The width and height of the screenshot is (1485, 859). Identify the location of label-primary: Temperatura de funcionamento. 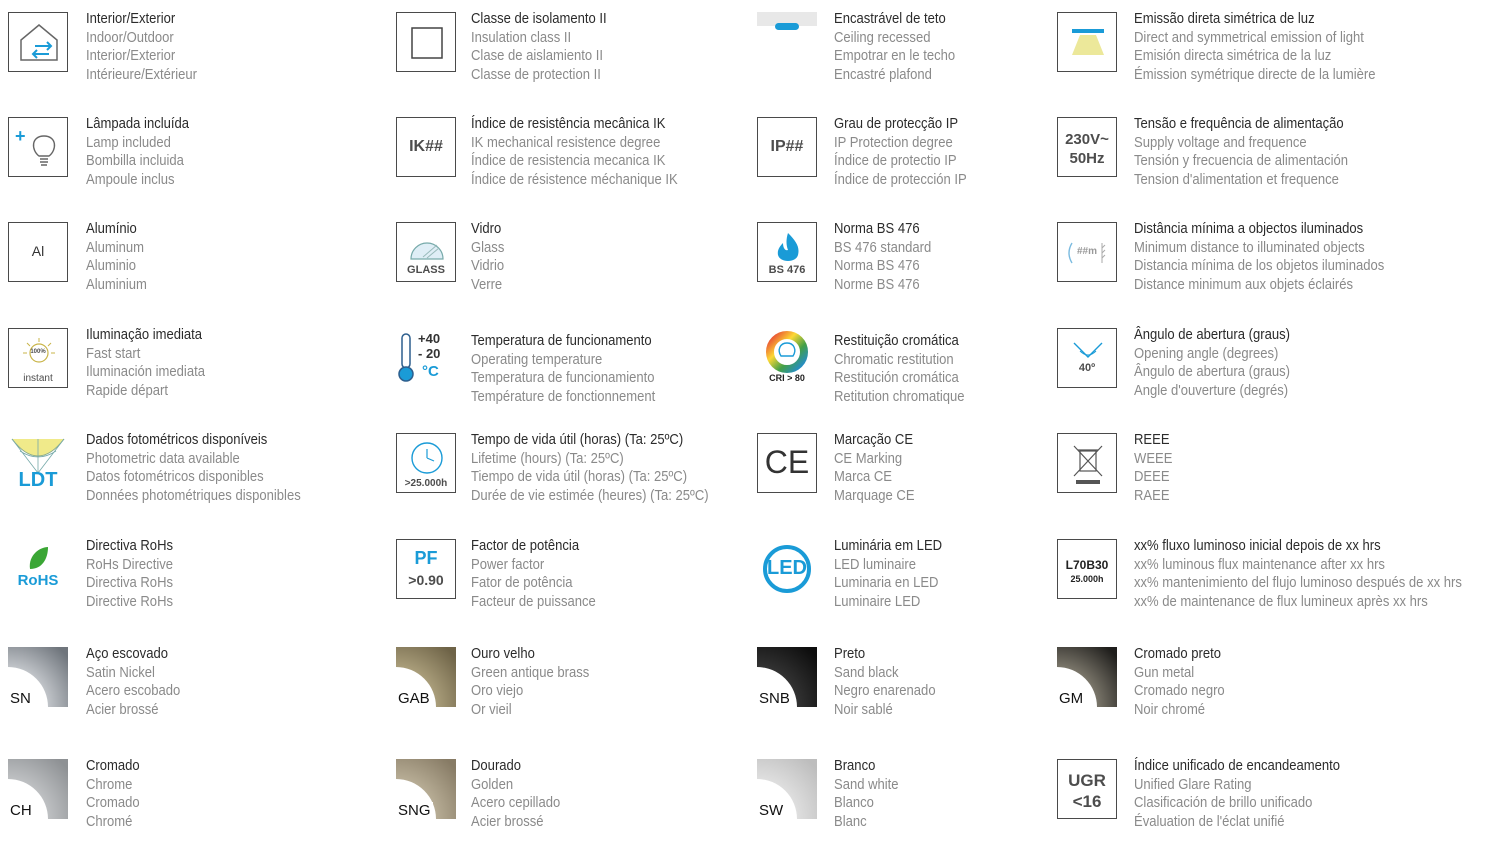
(561, 341).